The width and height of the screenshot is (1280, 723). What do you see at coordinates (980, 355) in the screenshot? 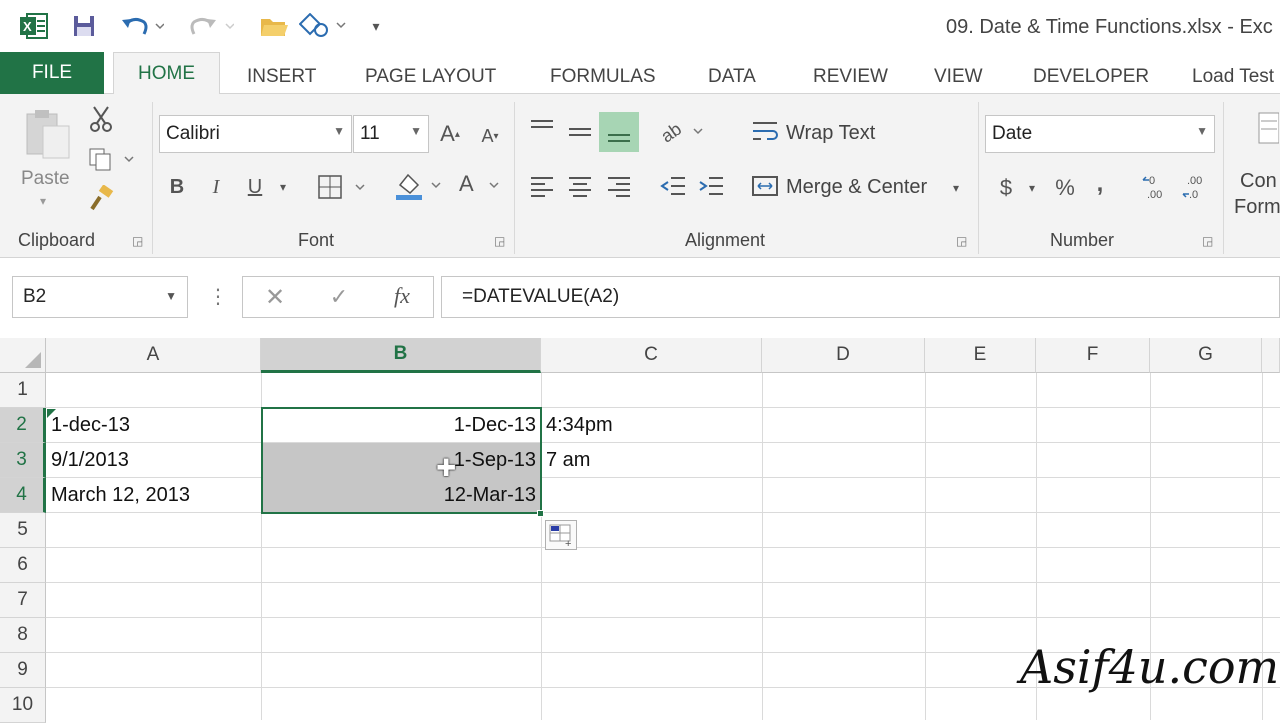
I see `column-header-e: E` at bounding box center [980, 355].